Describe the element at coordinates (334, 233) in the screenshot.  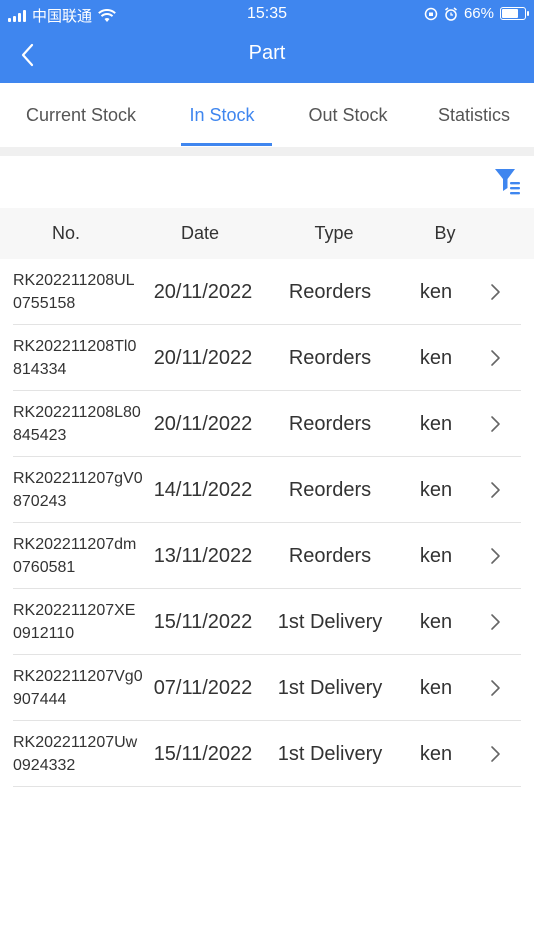
I see `column-header-type: Type` at that location.